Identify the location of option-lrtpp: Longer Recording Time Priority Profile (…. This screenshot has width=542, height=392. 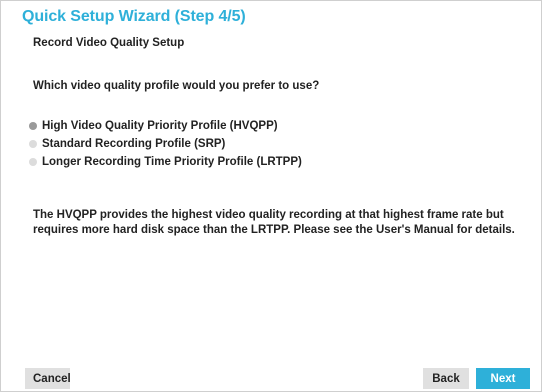
(165, 162).